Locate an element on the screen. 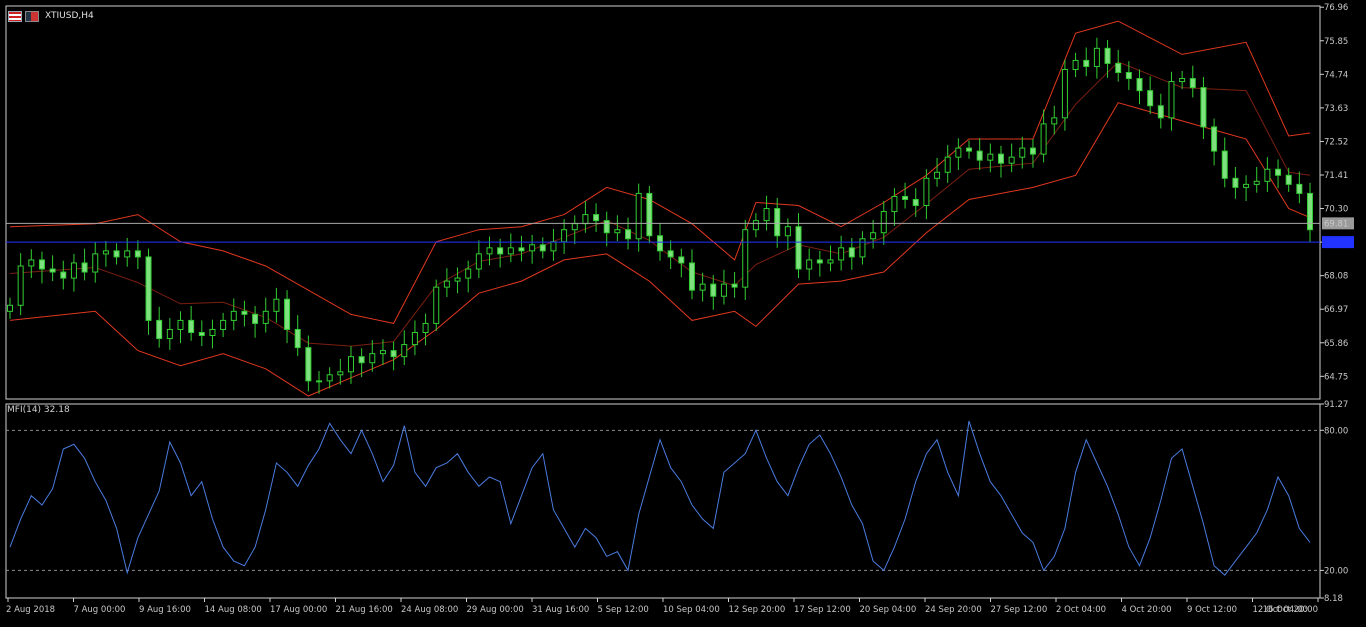 The height and width of the screenshot is (627, 1366). x-axis-tick-label: 2 Aug 2018 is located at coordinates (30, 610).